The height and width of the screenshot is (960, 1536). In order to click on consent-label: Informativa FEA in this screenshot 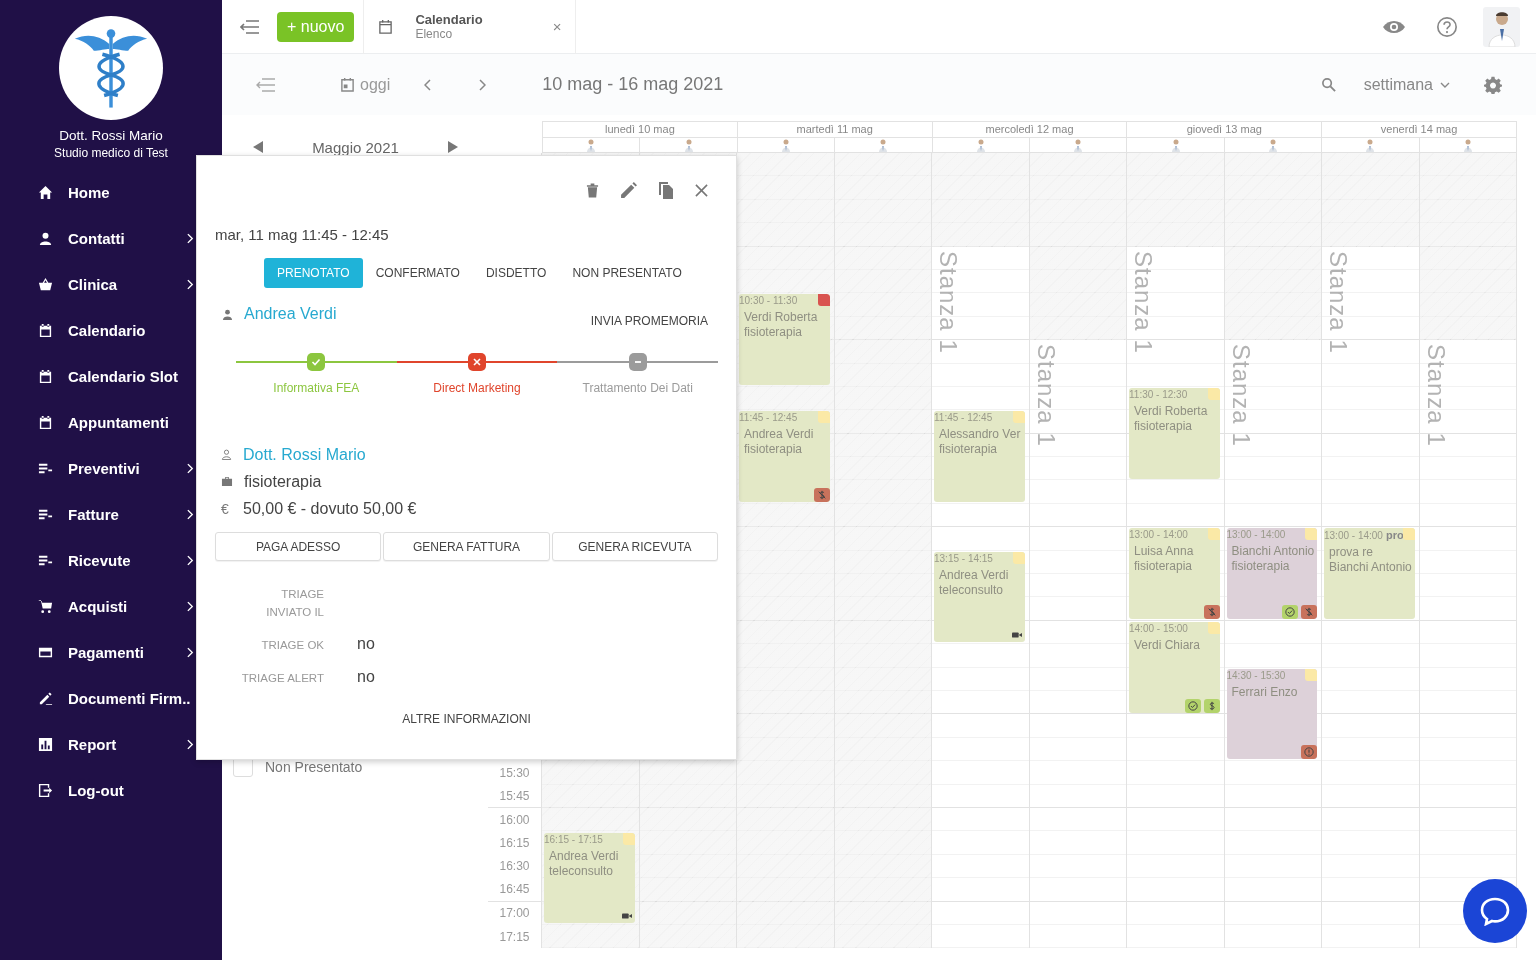, I will do `click(316, 388)`.